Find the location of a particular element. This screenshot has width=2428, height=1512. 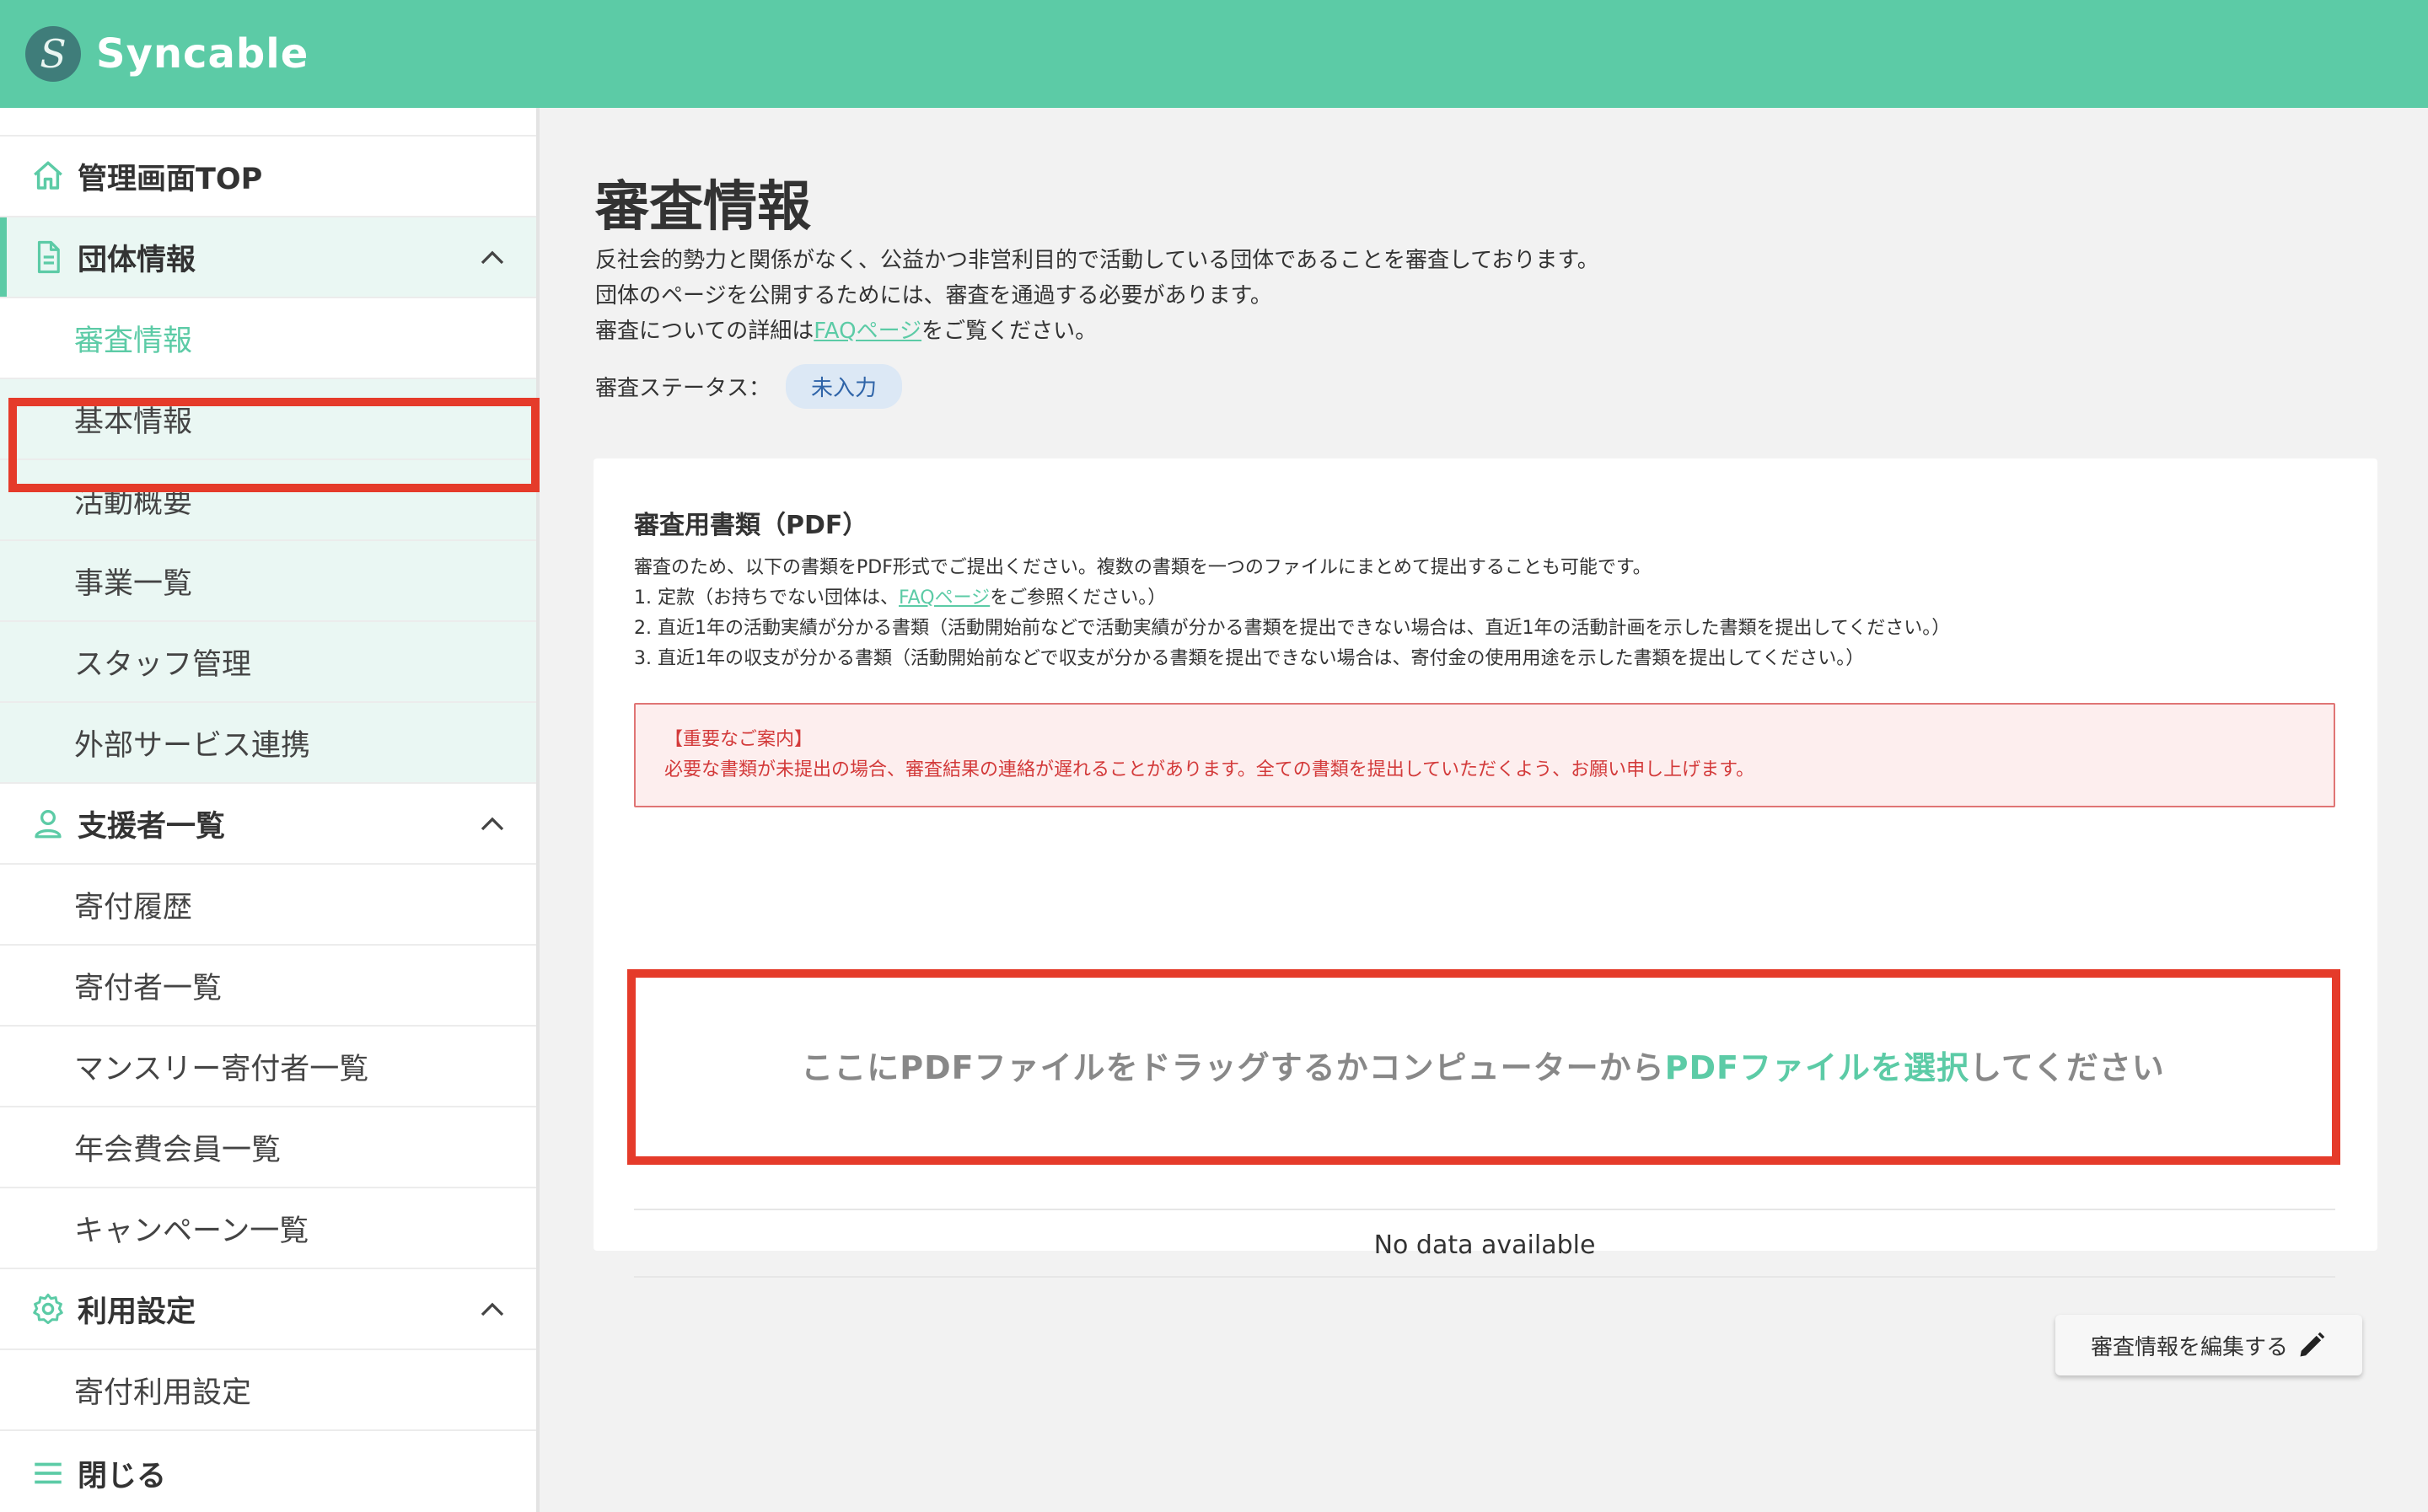

sidebar-item-label: 寄付履歴 is located at coordinates (133, 907).